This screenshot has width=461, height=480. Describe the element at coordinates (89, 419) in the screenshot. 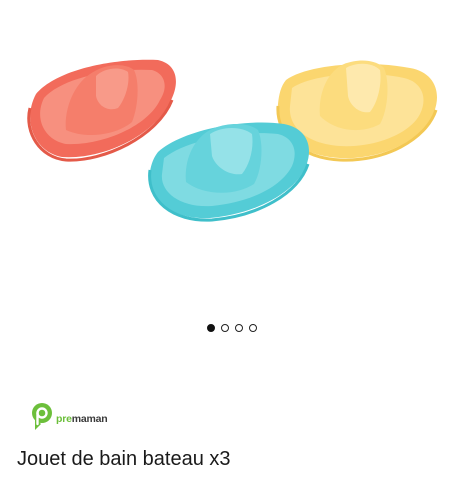

I see `brand-name-suffix: maman` at that location.